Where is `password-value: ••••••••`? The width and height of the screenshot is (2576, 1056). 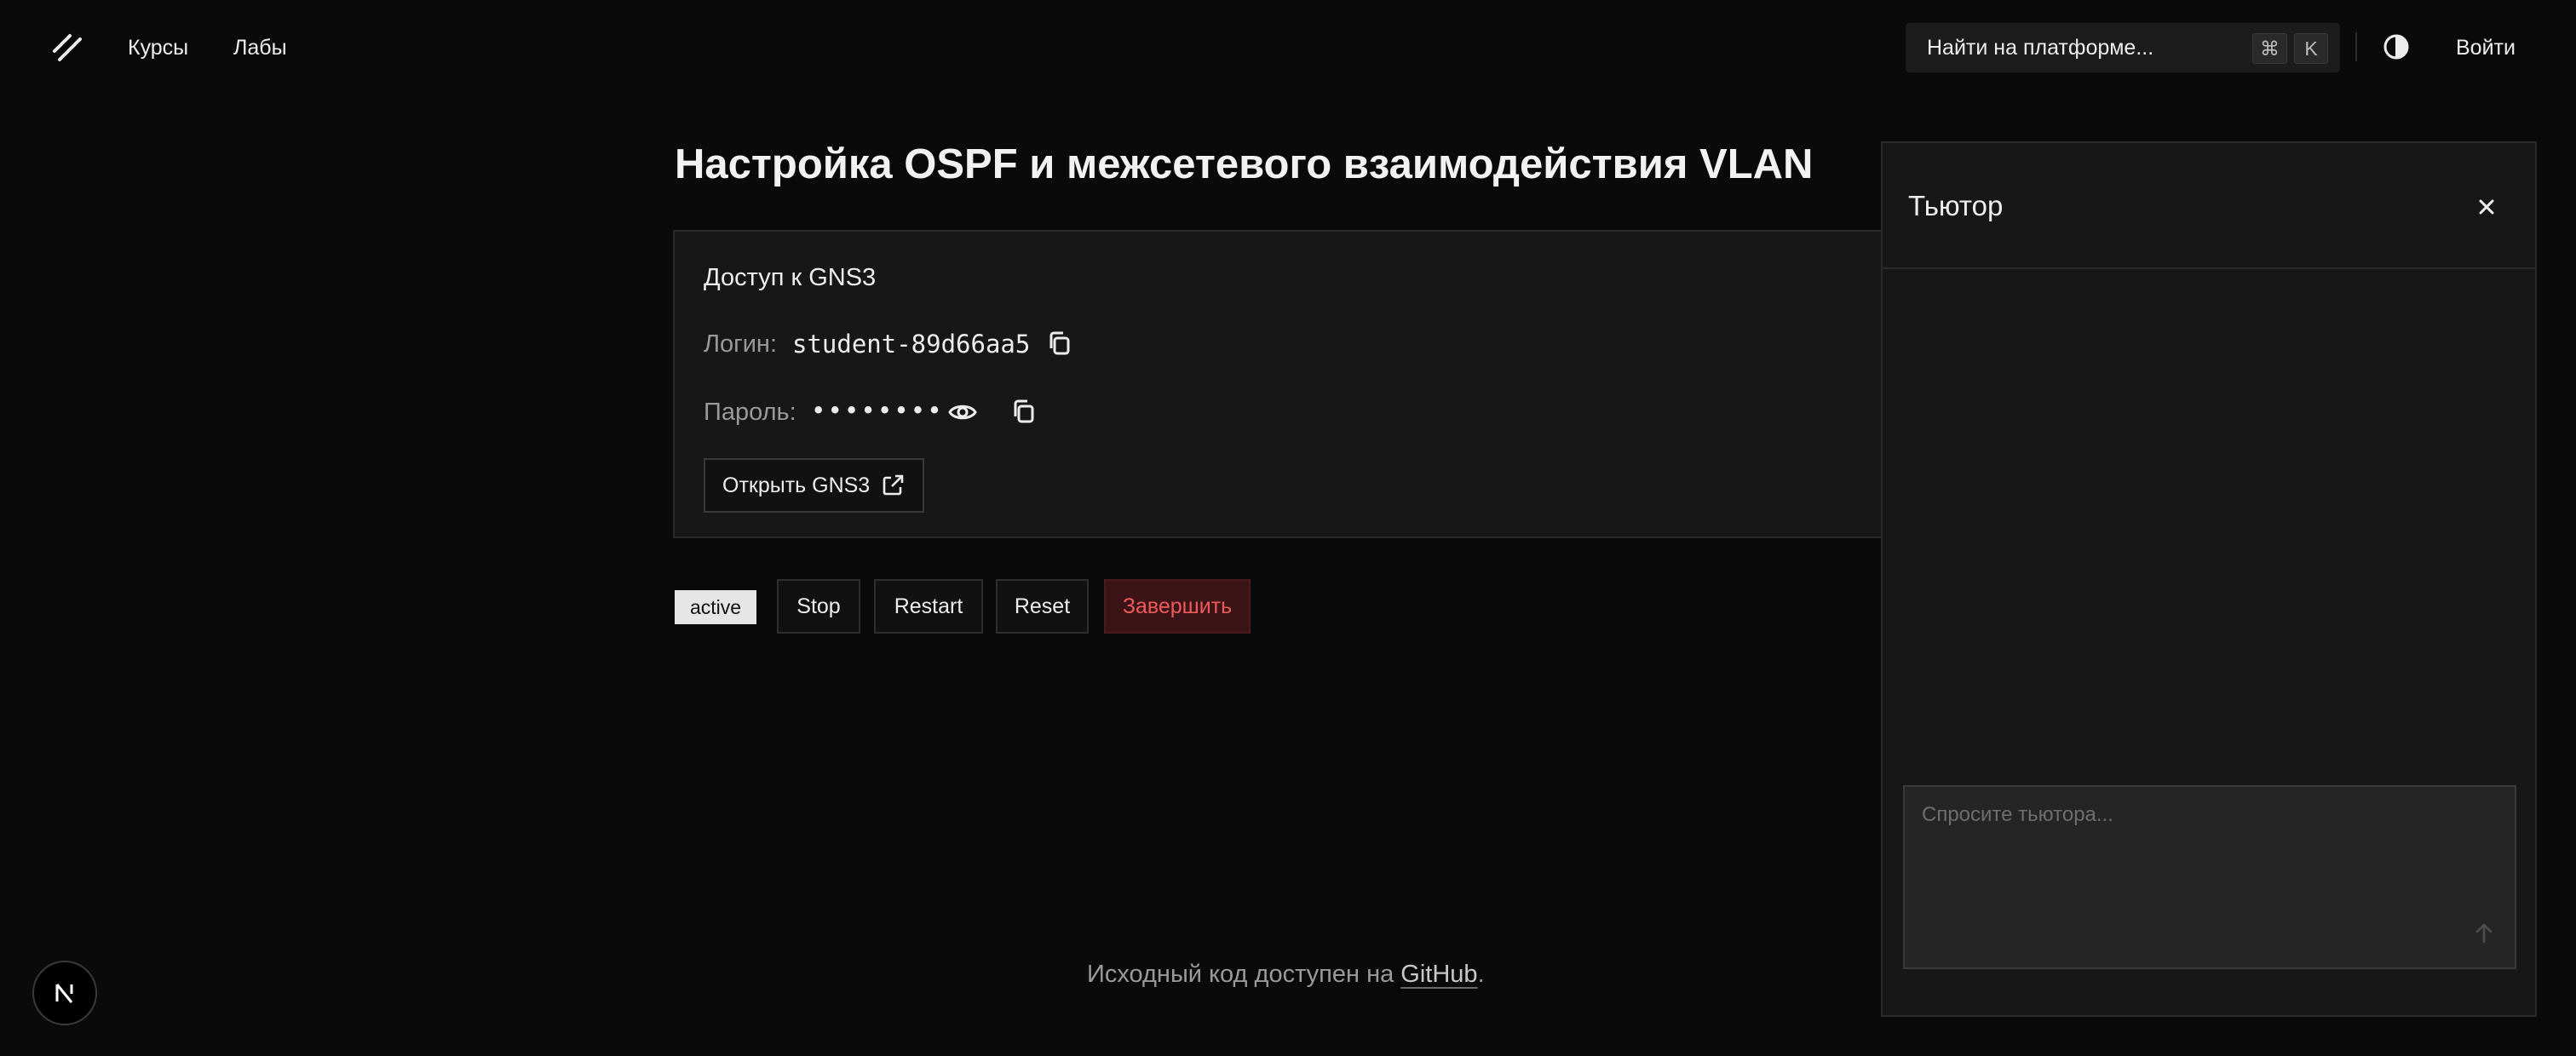
password-value: •••••••• is located at coordinates (878, 410).